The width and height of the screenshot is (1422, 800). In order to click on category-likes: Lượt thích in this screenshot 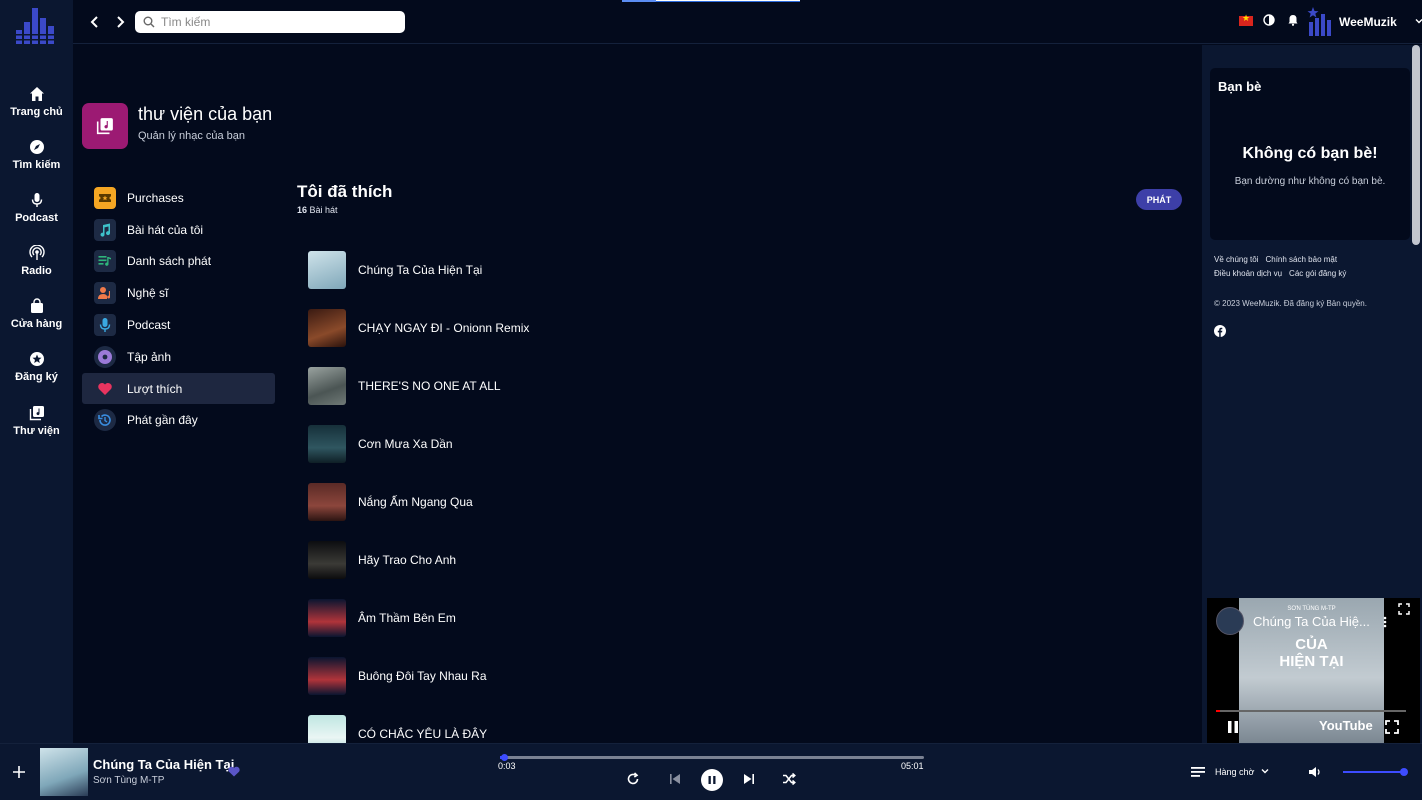, I will do `click(178, 388)`.